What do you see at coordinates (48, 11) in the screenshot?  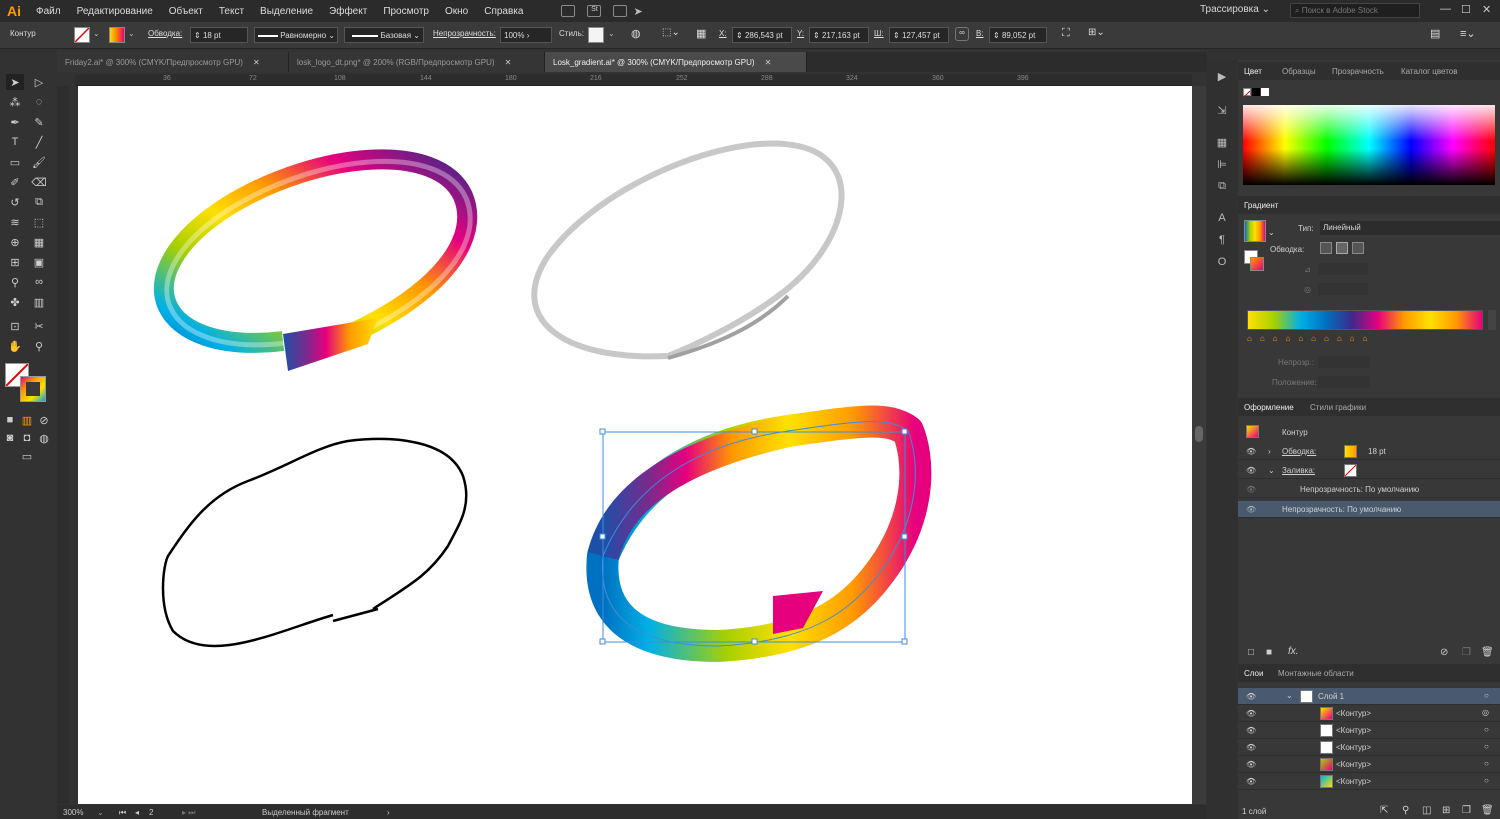 I see `menu-file: Файл` at bounding box center [48, 11].